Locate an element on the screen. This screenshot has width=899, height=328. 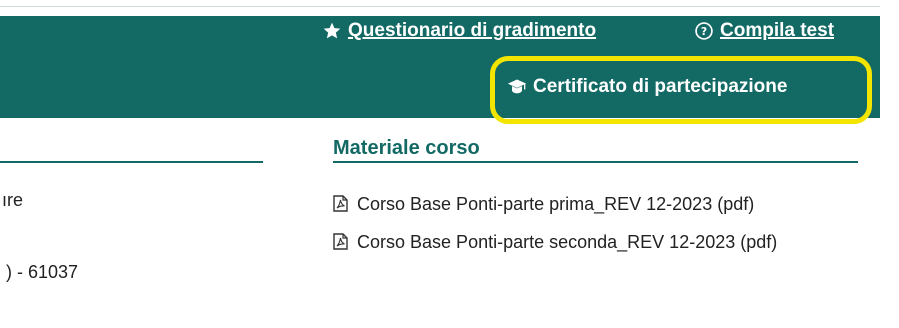
certificate-label: Certificato di partecipazione is located at coordinates (660, 86).